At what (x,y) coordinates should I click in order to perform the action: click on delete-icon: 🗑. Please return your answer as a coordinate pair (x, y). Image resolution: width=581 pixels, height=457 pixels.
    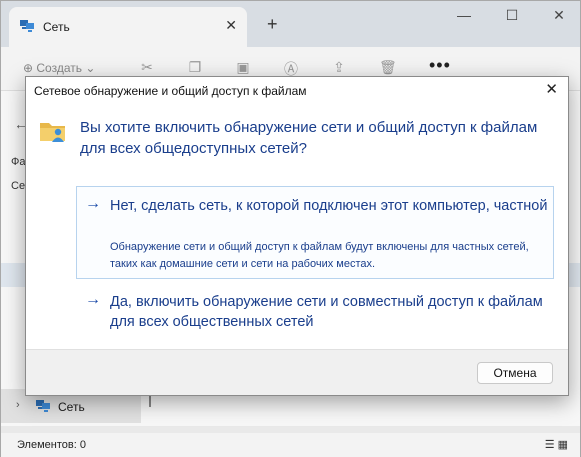
    Looking at the image, I should click on (388, 67).